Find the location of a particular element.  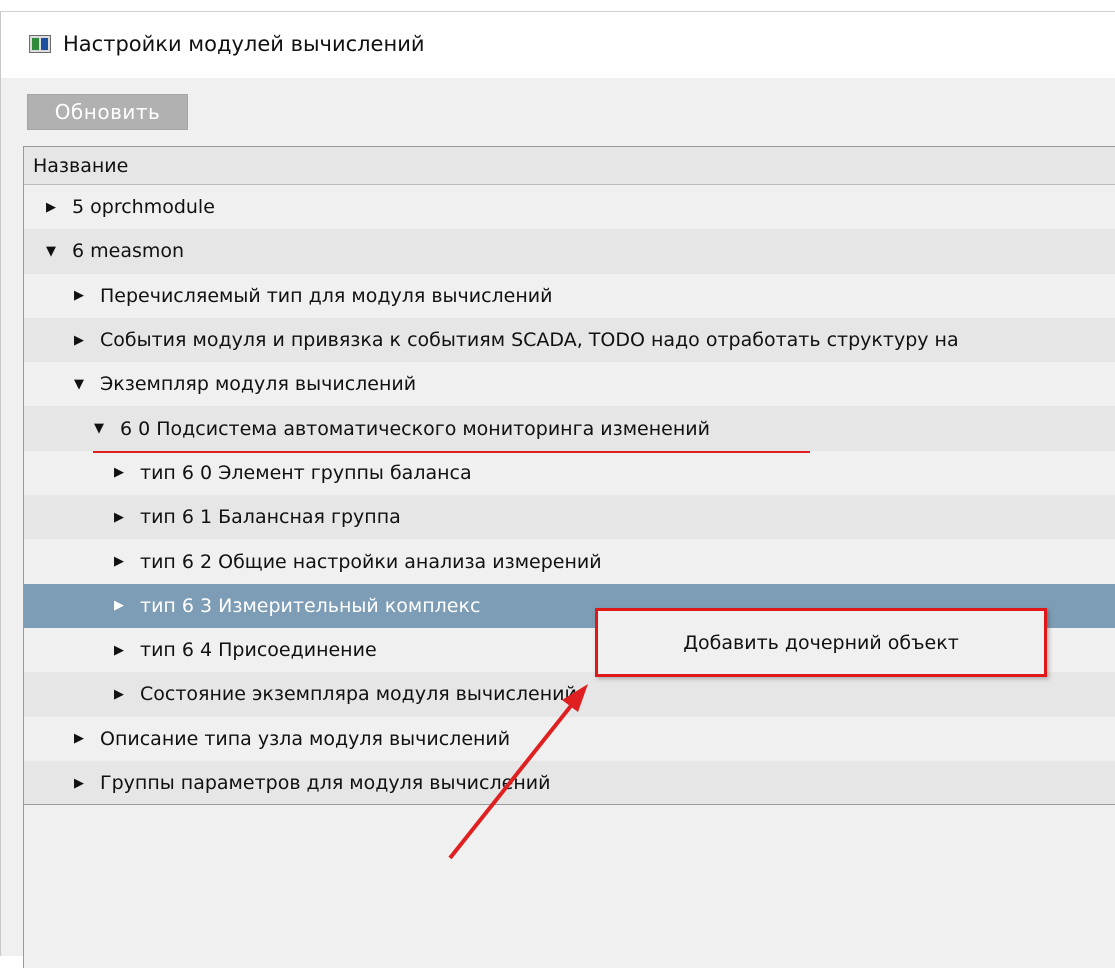

tree-row: ▼ Экземпляр модуля вычислений is located at coordinates (569, 384).